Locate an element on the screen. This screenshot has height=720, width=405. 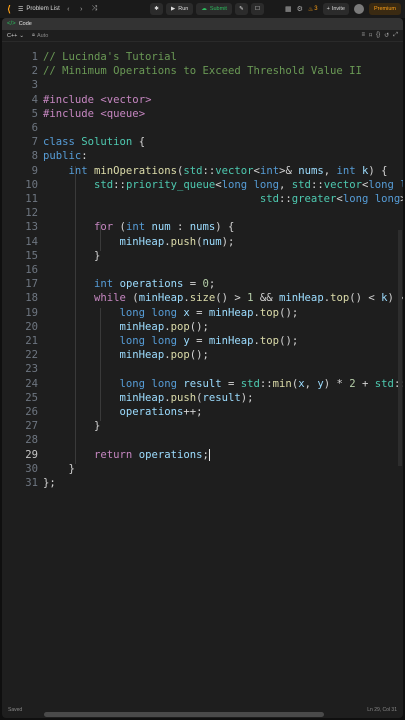
debug-button: ✱ is located at coordinates (156, 9).